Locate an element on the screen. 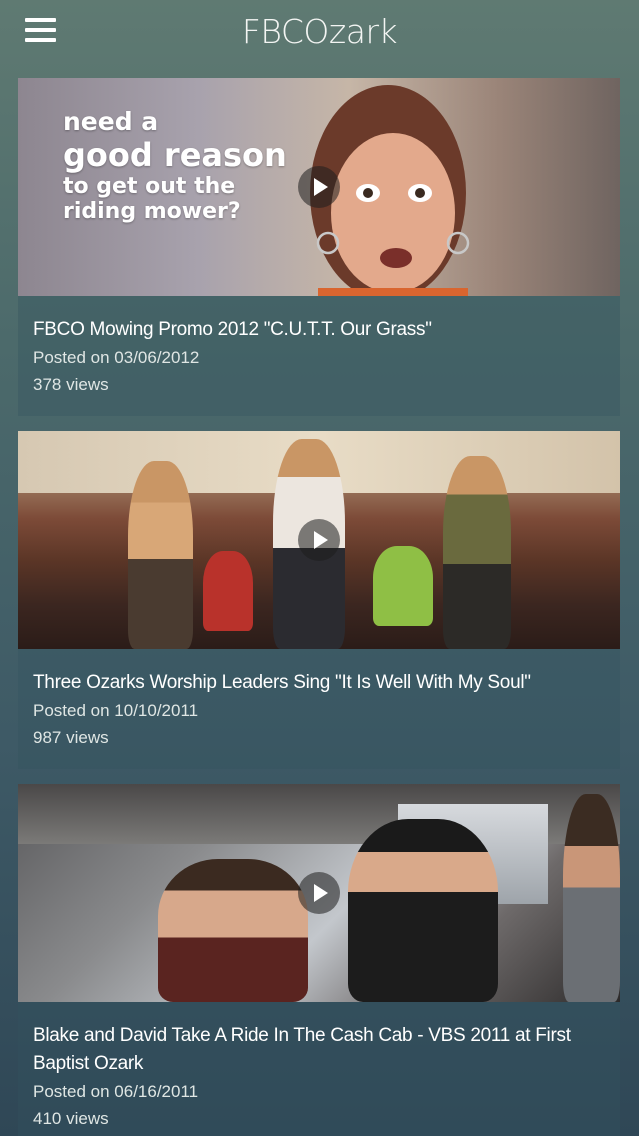  video-views: 378 views is located at coordinates (71, 384).